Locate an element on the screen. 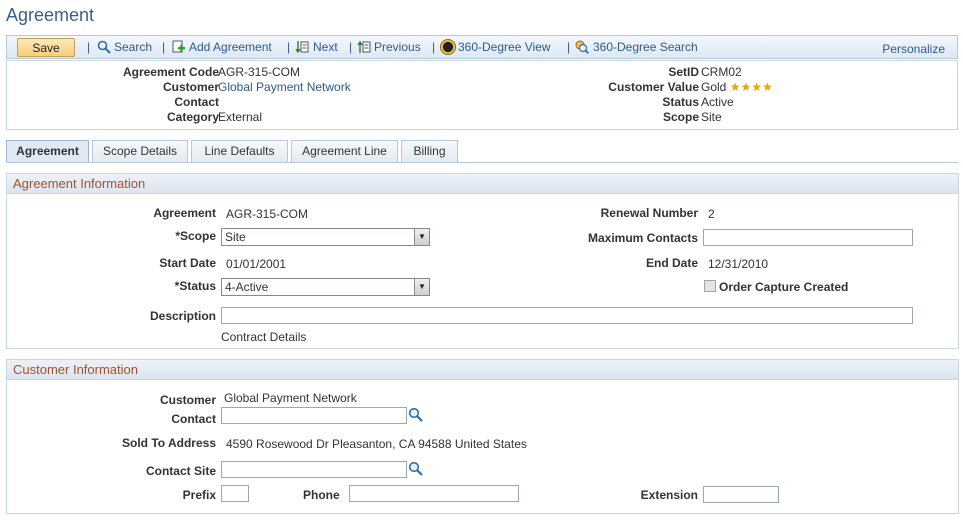 Image resolution: width=963 pixels, height=520 pixels. page-title: Agreement is located at coordinates (50, 15).